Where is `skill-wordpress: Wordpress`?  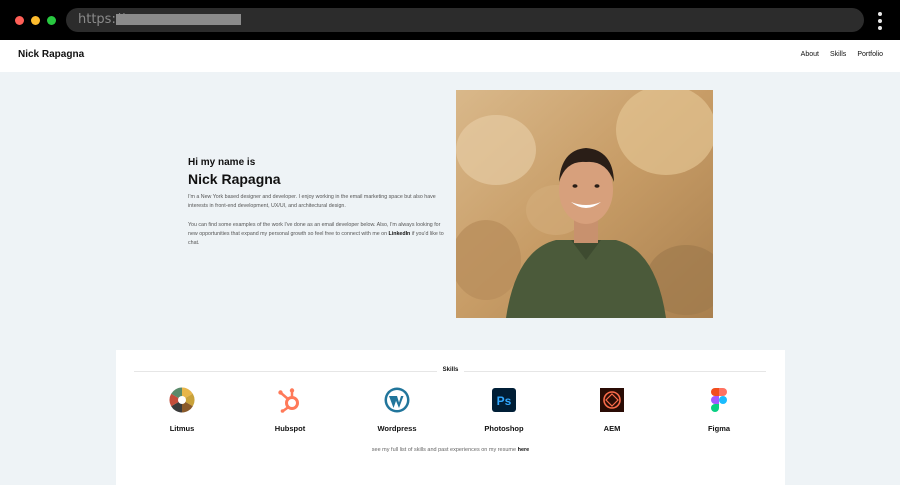 skill-wordpress: Wordpress is located at coordinates (397, 410).